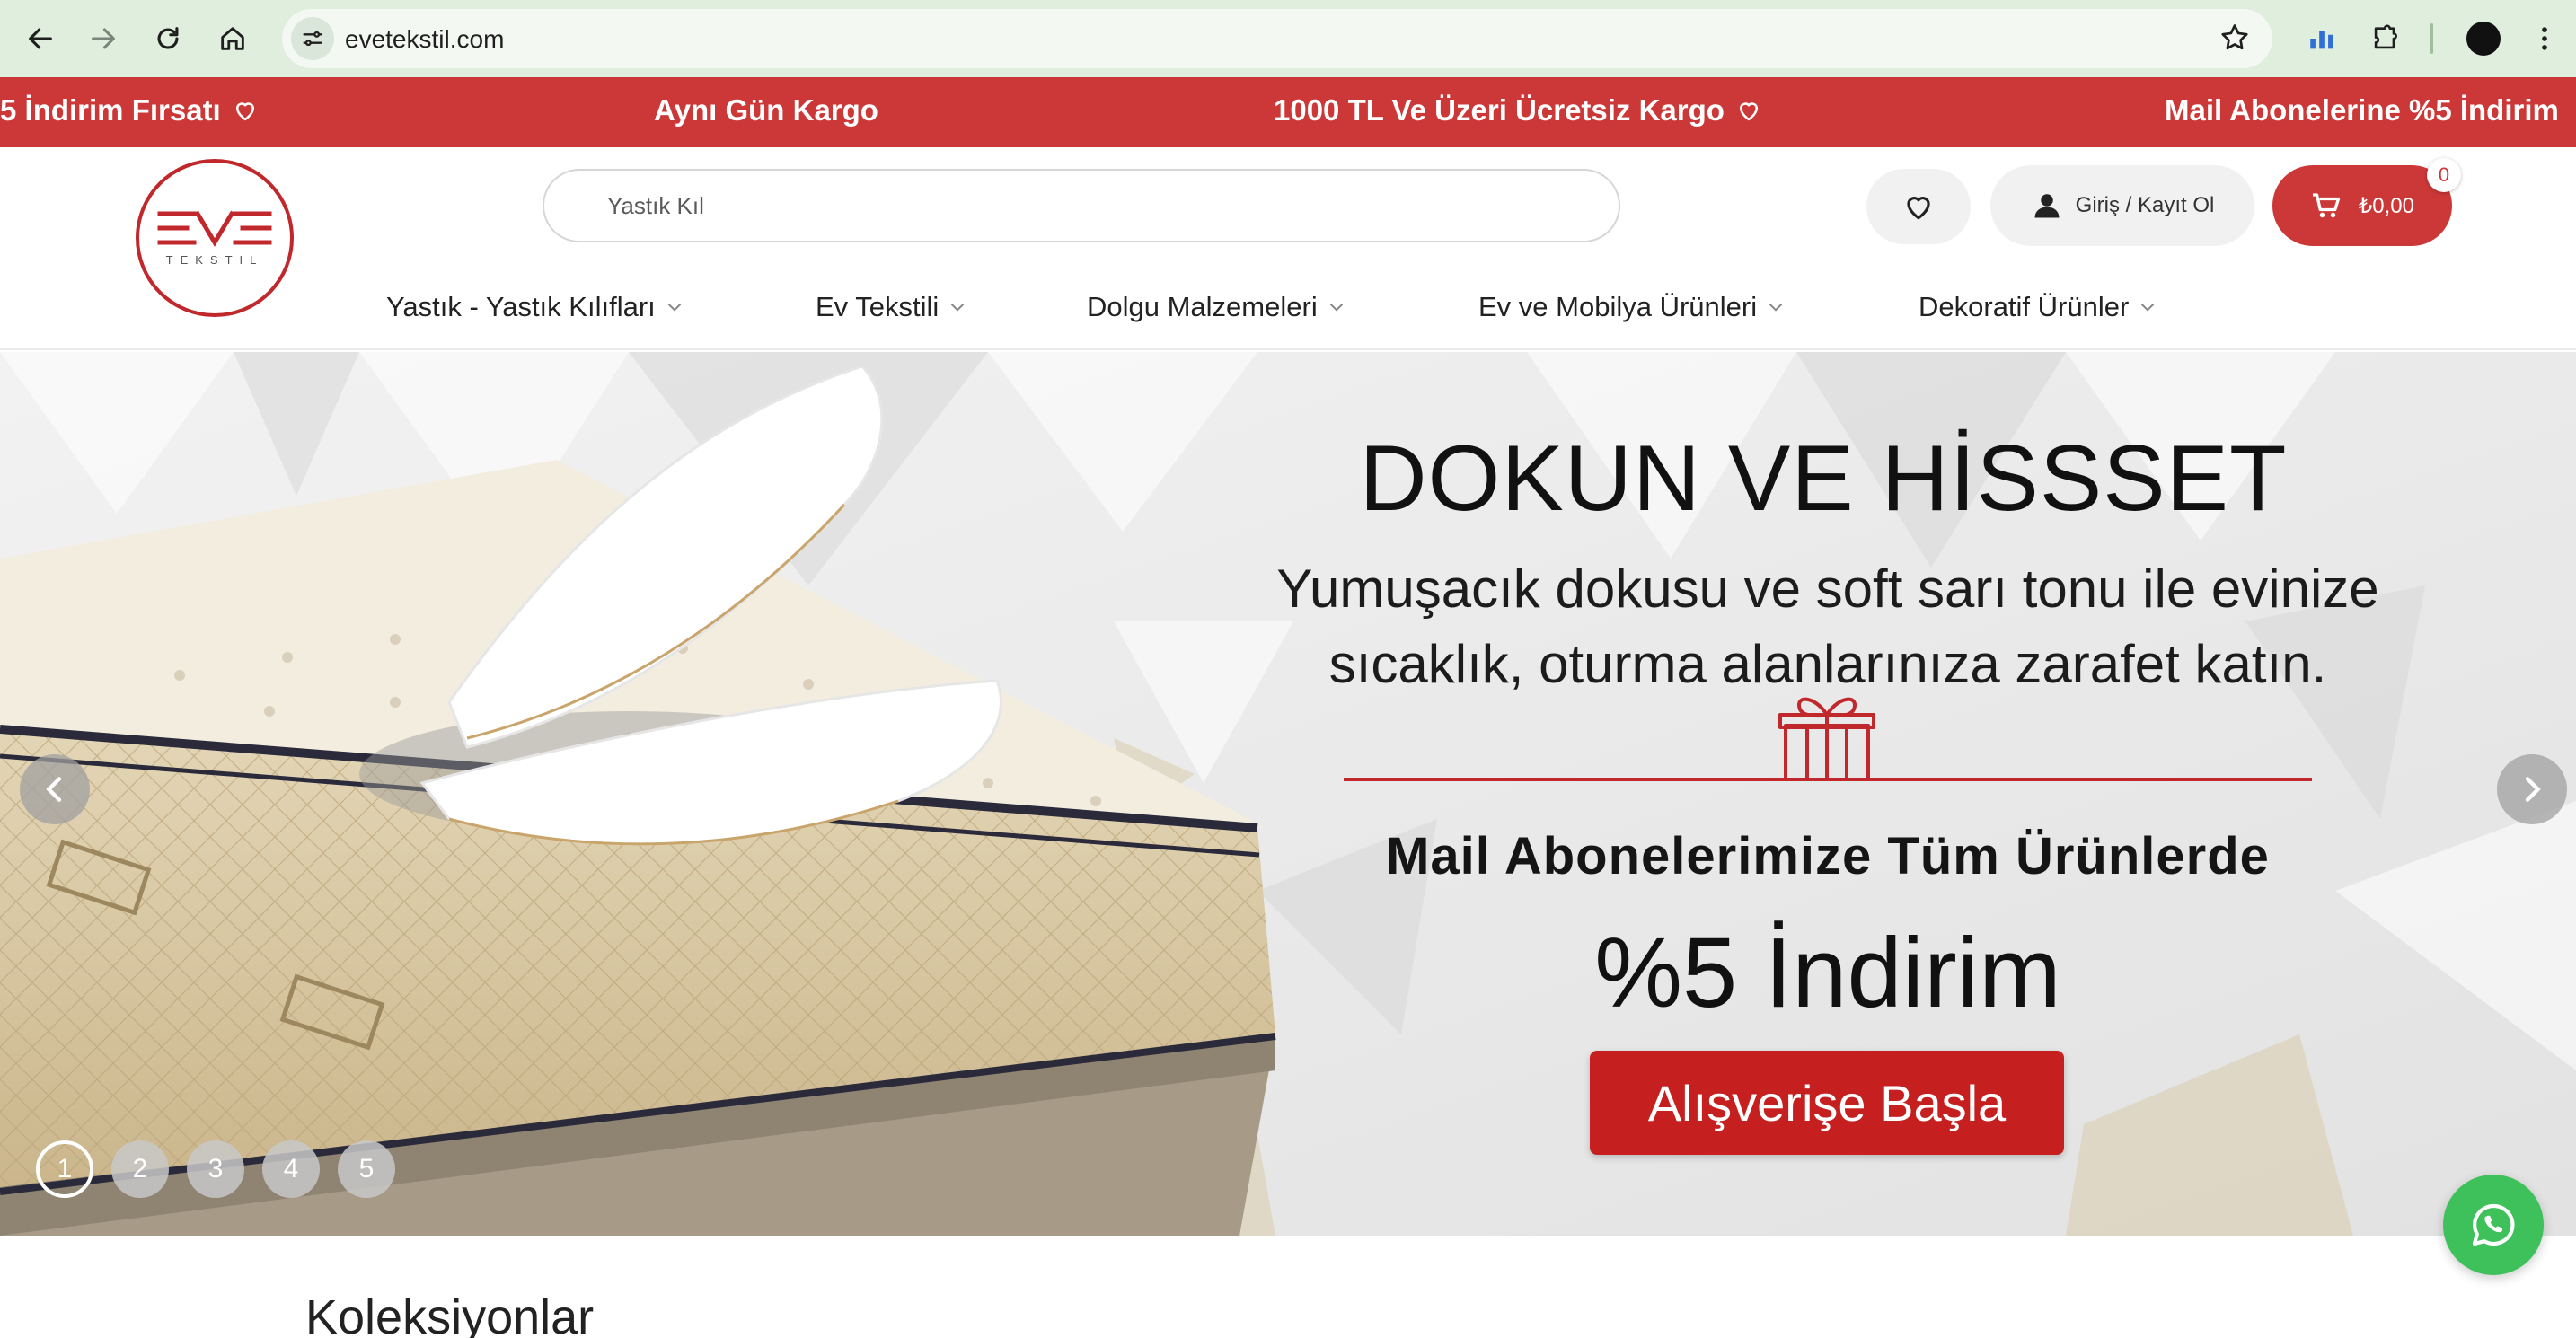  I want to click on extension-analytics-button, so click(2321, 38).